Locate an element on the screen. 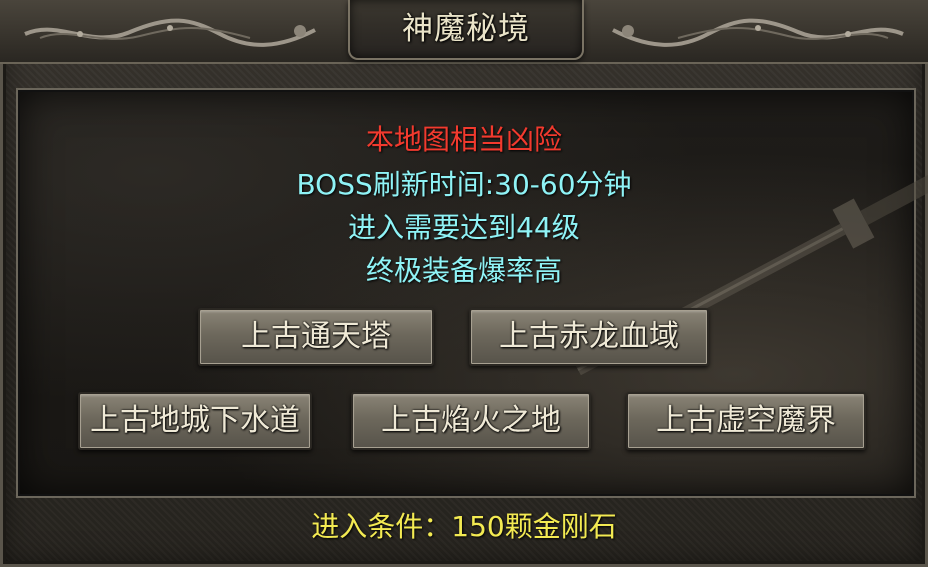 This screenshot has width=928, height=567. title-plate: 神魔秘境 is located at coordinates (466, 30).